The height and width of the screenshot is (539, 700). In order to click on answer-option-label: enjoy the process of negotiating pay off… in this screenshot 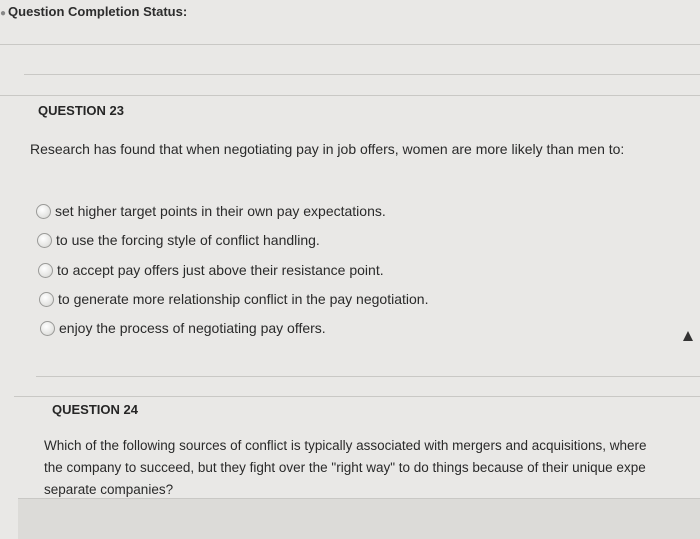, I will do `click(192, 328)`.